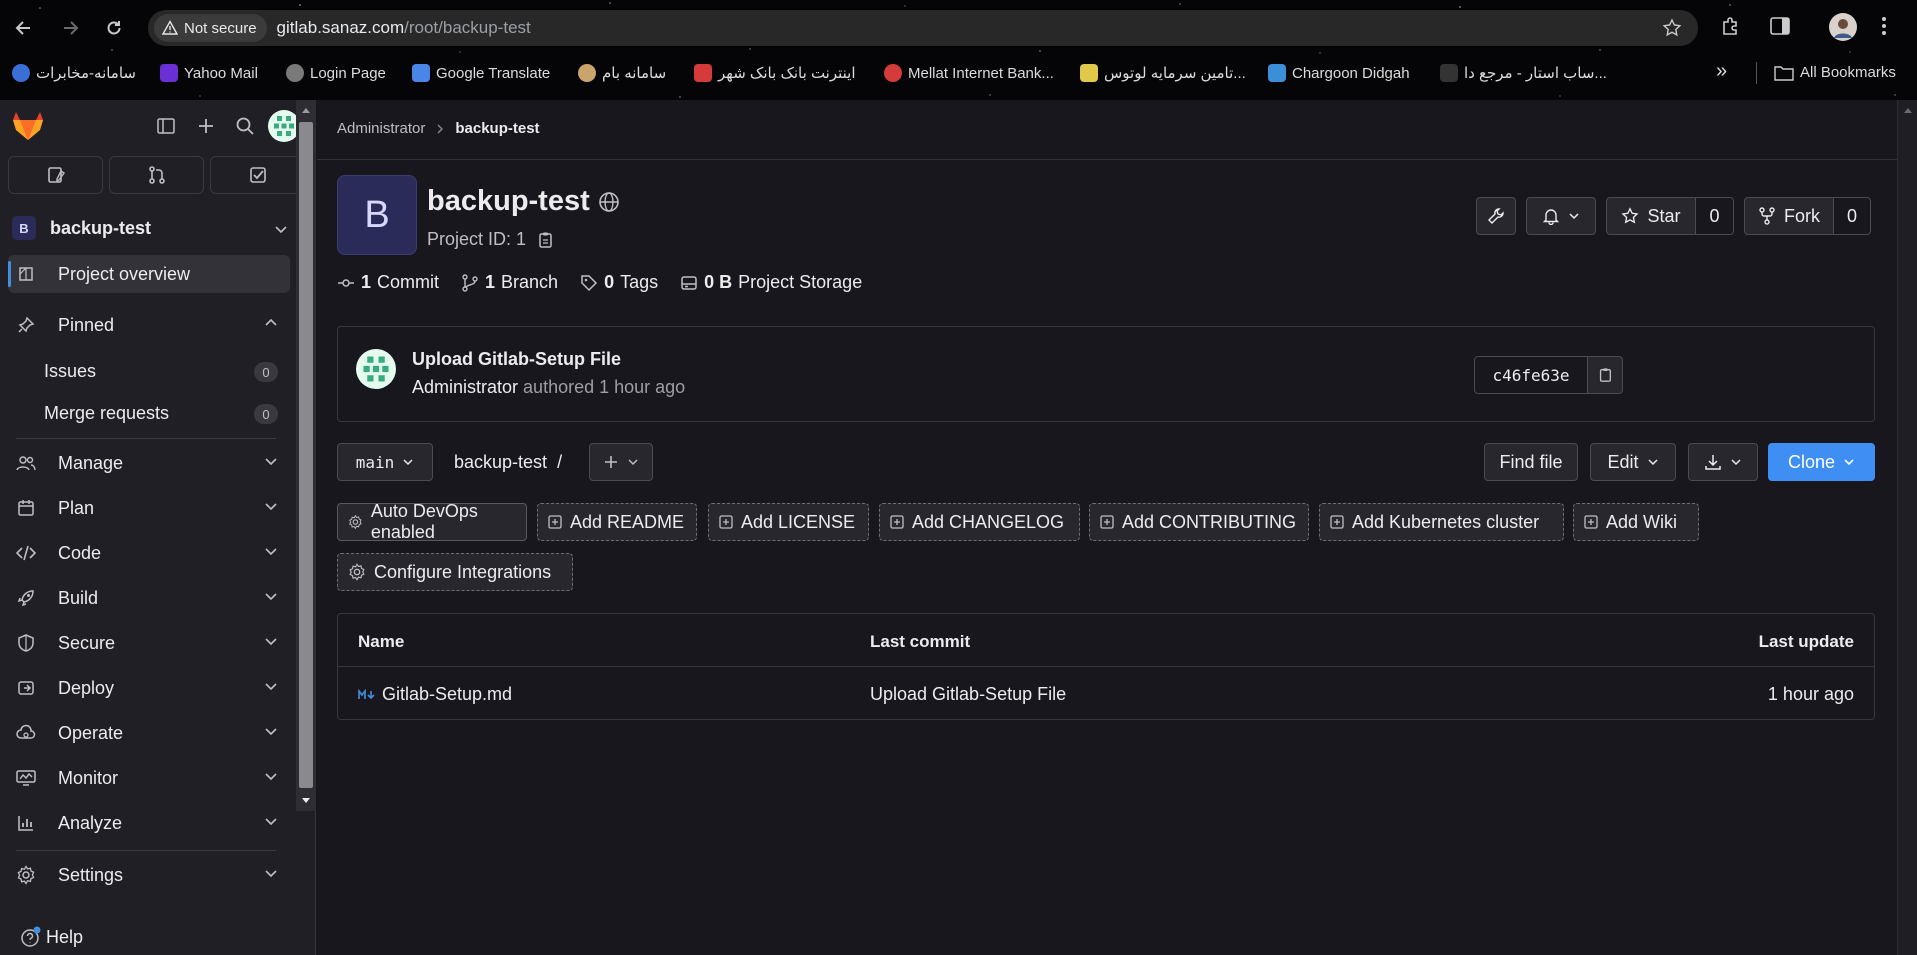 Image resolution: width=1917 pixels, height=955 pixels. What do you see at coordinates (455, 572) in the screenshot?
I see `configure-integrations-button: Configure Integrations` at bounding box center [455, 572].